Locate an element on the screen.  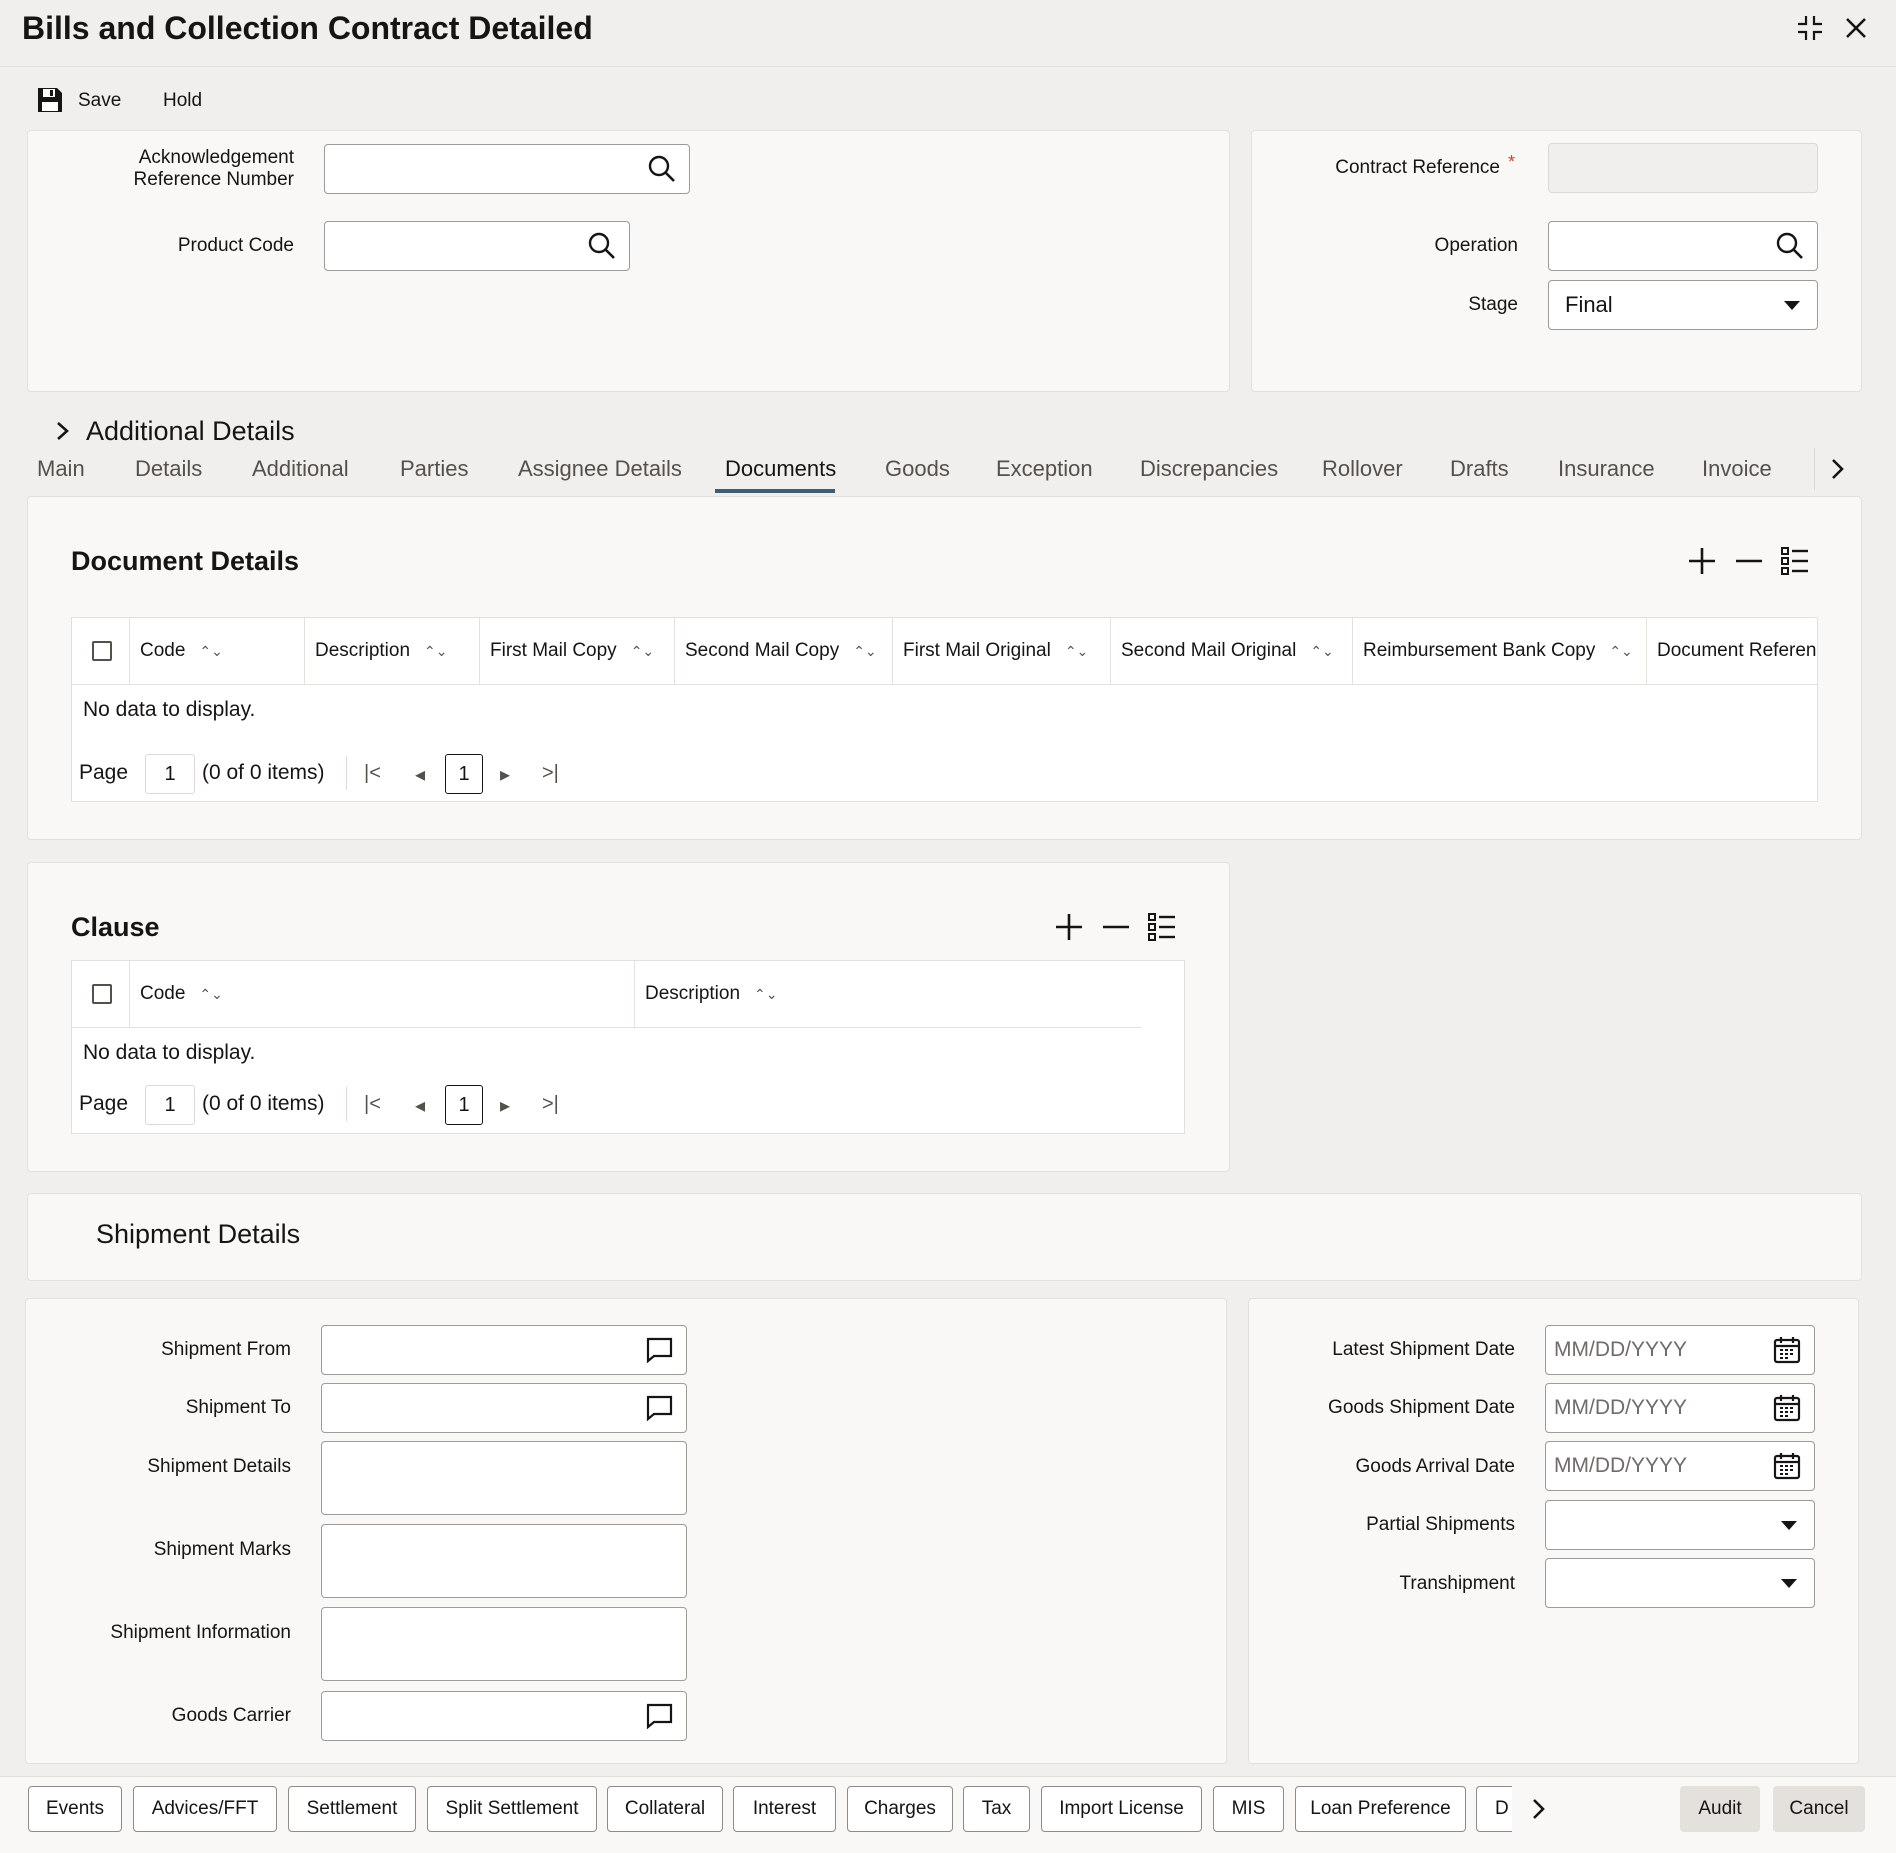
operation-label: Operation is located at coordinates (1476, 245).